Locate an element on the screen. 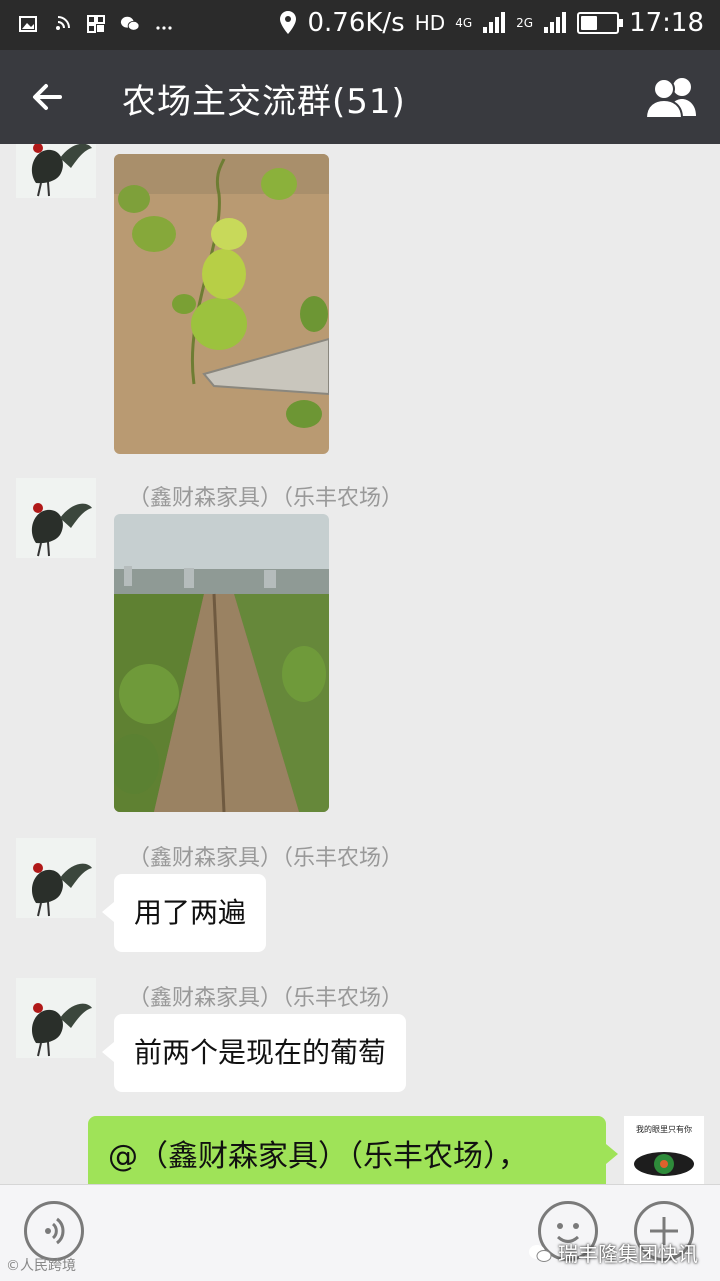  chat-image-grape-seedling is located at coordinates (221, 304).